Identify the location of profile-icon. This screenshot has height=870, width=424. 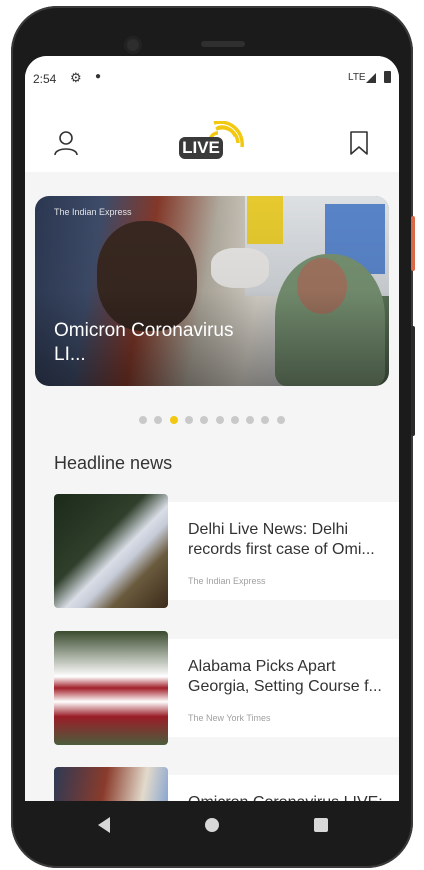
(66, 143).